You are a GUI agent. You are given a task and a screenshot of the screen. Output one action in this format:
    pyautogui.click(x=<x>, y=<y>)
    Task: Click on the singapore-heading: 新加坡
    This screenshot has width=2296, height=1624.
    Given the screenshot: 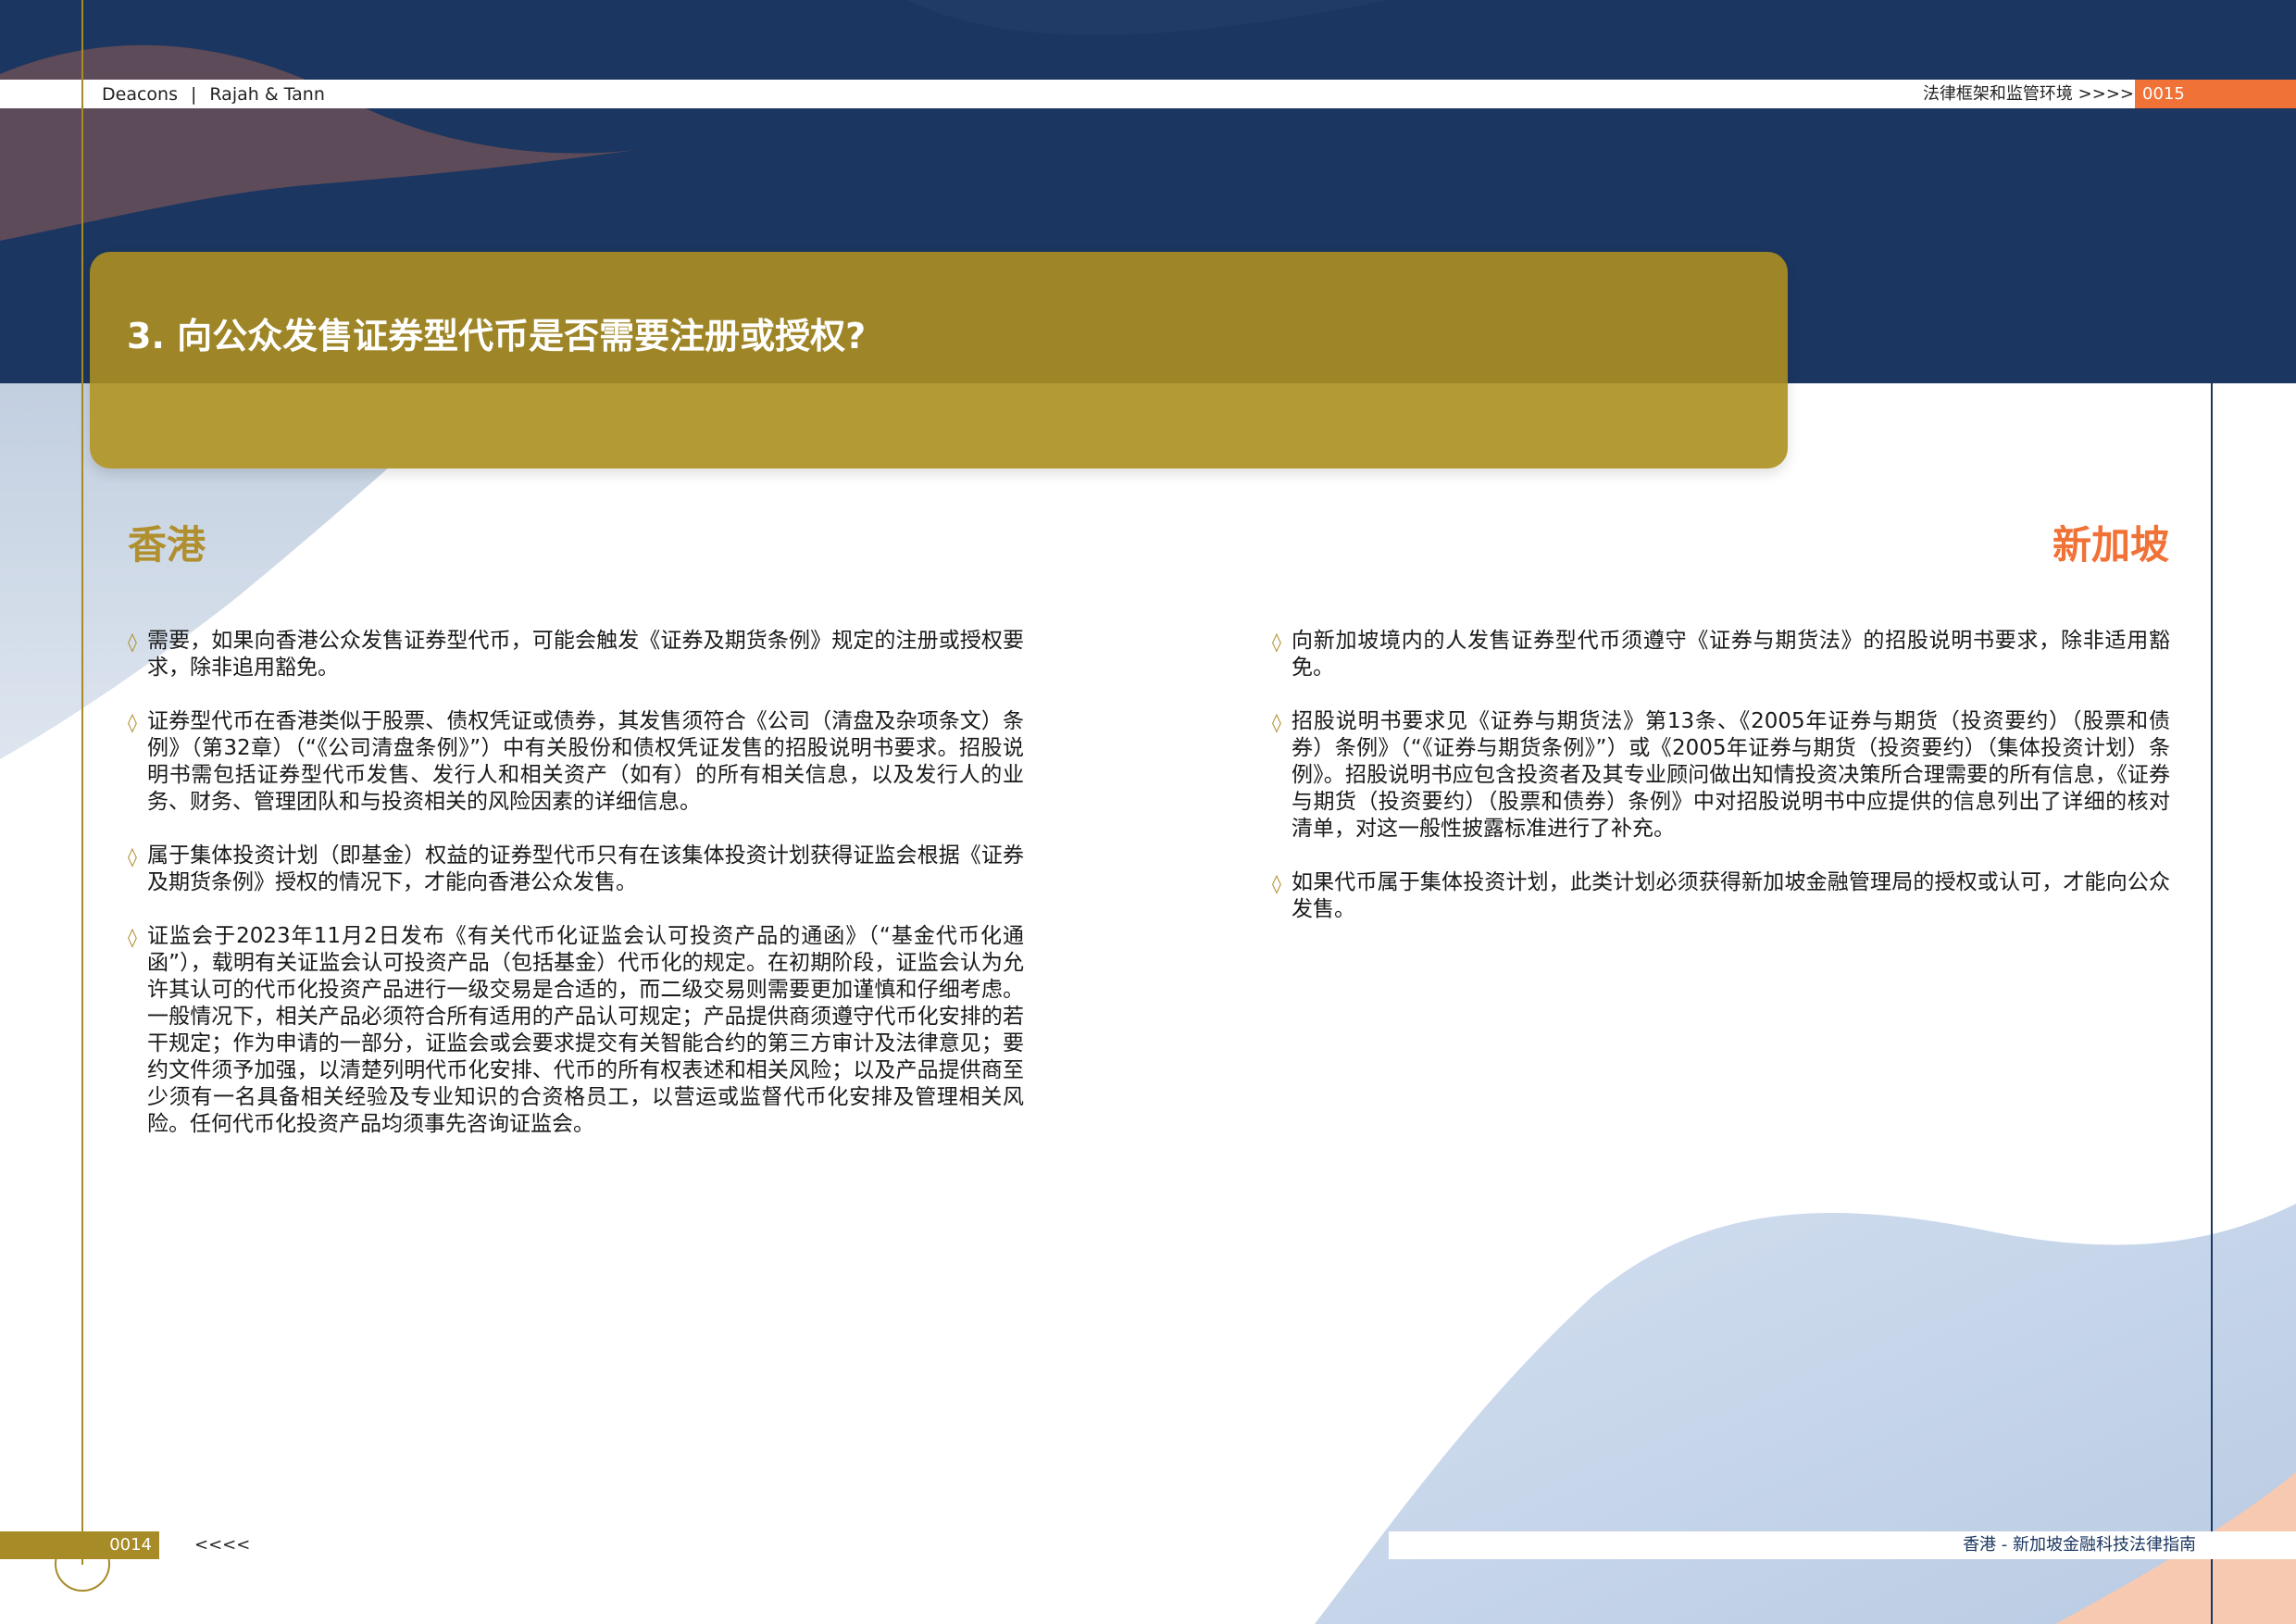 What is the action you would take?
    pyautogui.click(x=2110, y=545)
    